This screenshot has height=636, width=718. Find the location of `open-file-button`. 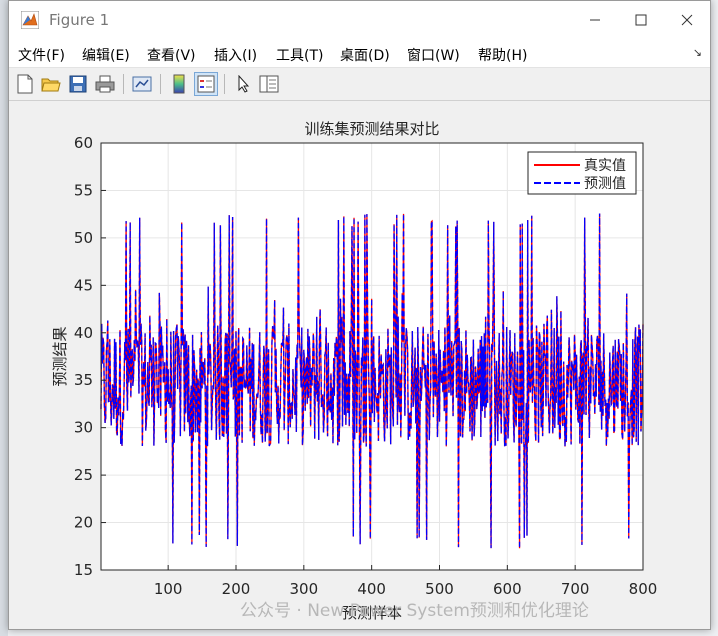

open-file-button is located at coordinates (51, 84).